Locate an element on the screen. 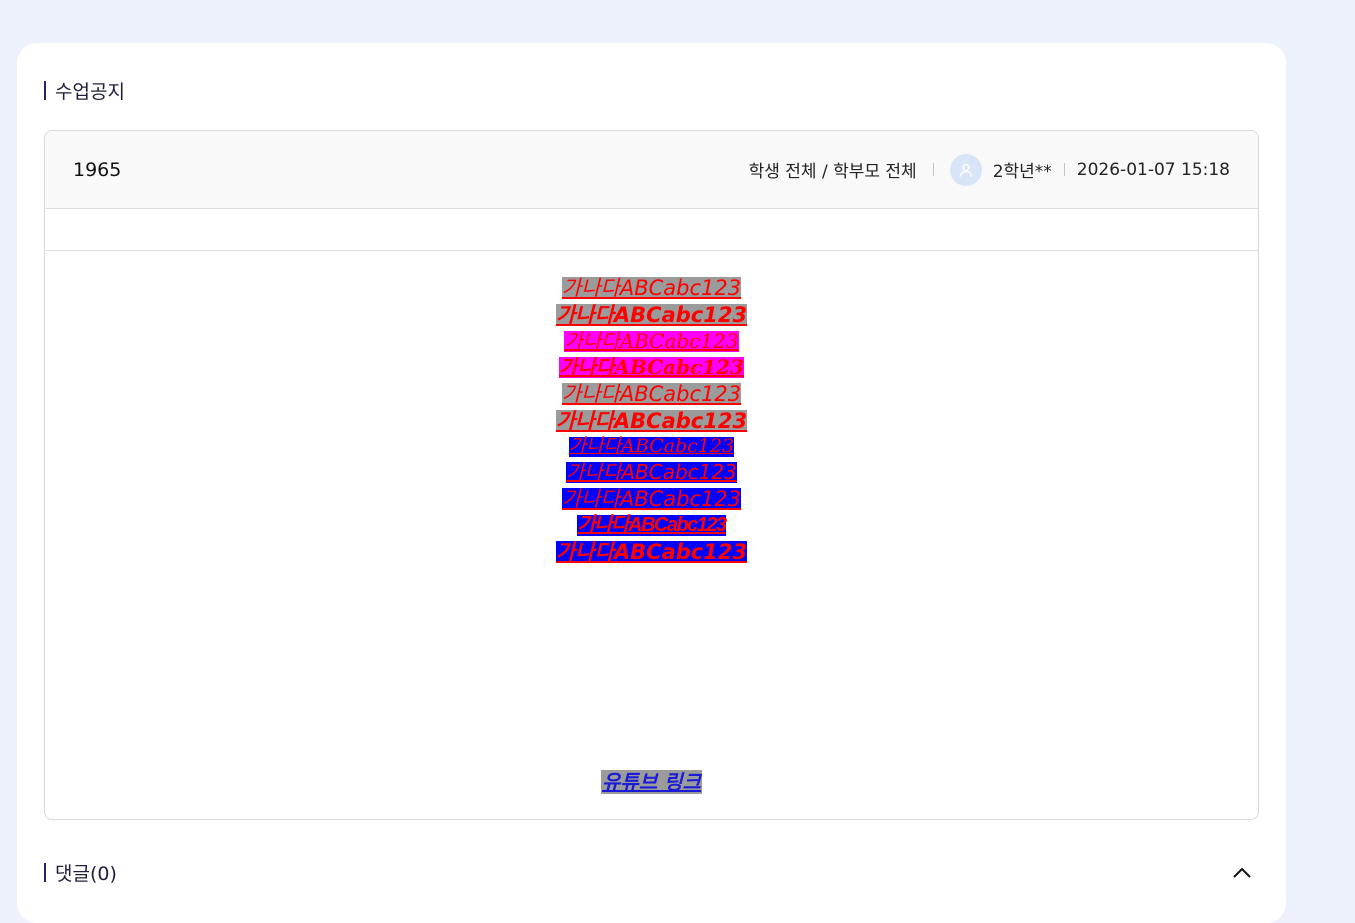 This screenshot has width=1355, height=923. post-meta: 학생 전체 / 학부모 전체 2학년** 2026-01-07 15:18 is located at coordinates (989, 169).